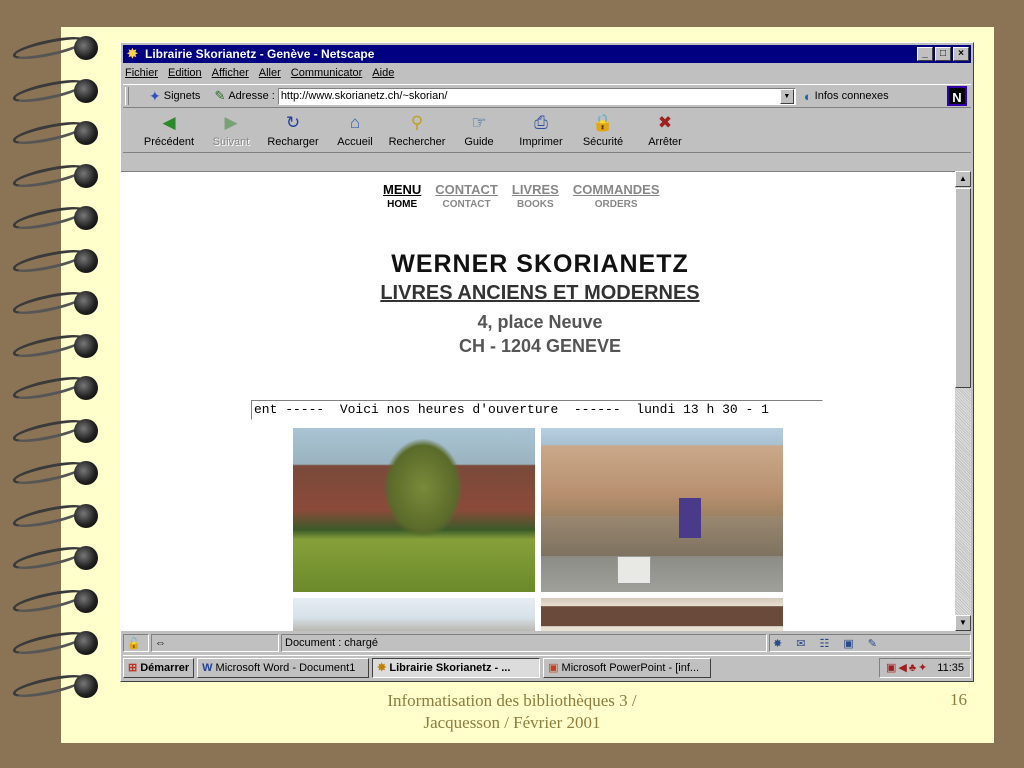 The image size is (1024, 768). I want to click on maximize-button: □, so click(943, 54).